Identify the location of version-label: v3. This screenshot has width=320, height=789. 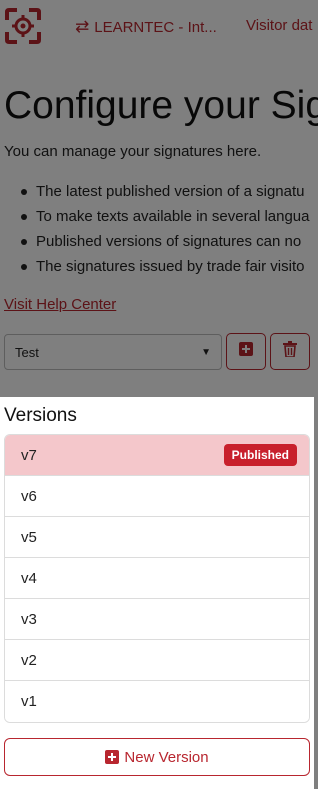
(29, 619).